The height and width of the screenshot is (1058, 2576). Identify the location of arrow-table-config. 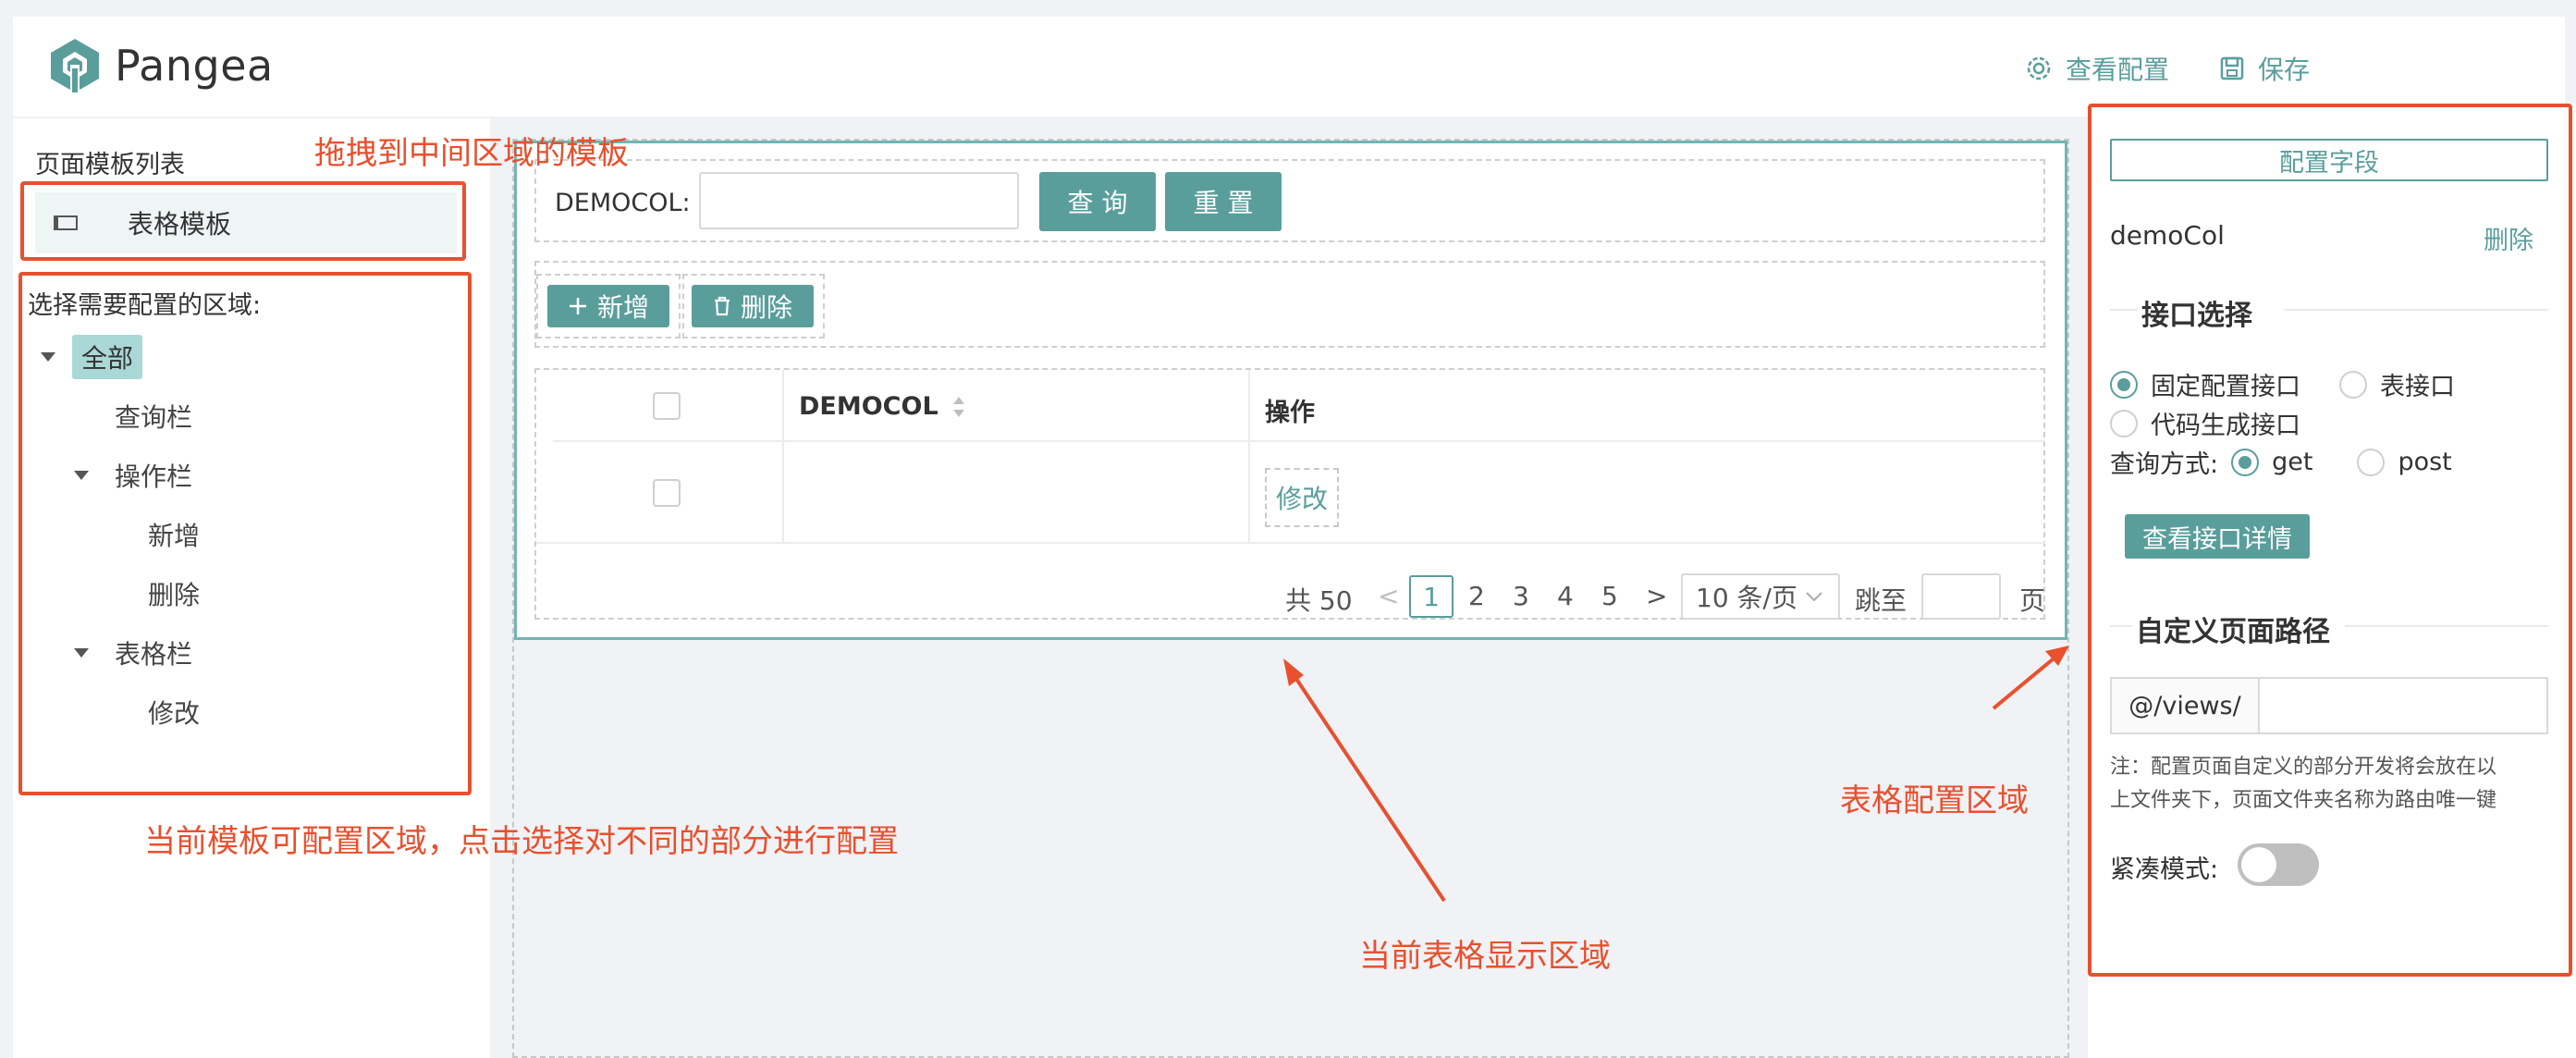
(2026, 681).